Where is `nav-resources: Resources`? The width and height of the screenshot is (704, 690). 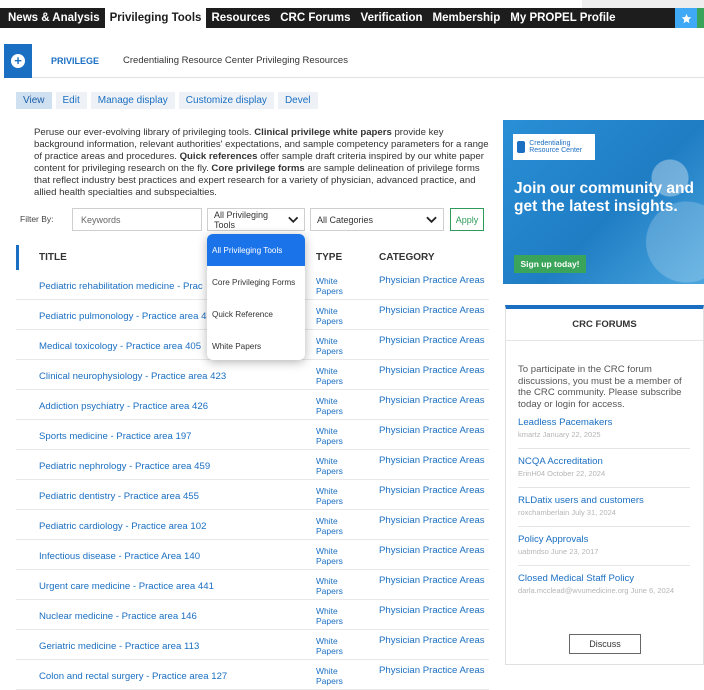 nav-resources: Resources is located at coordinates (240, 18).